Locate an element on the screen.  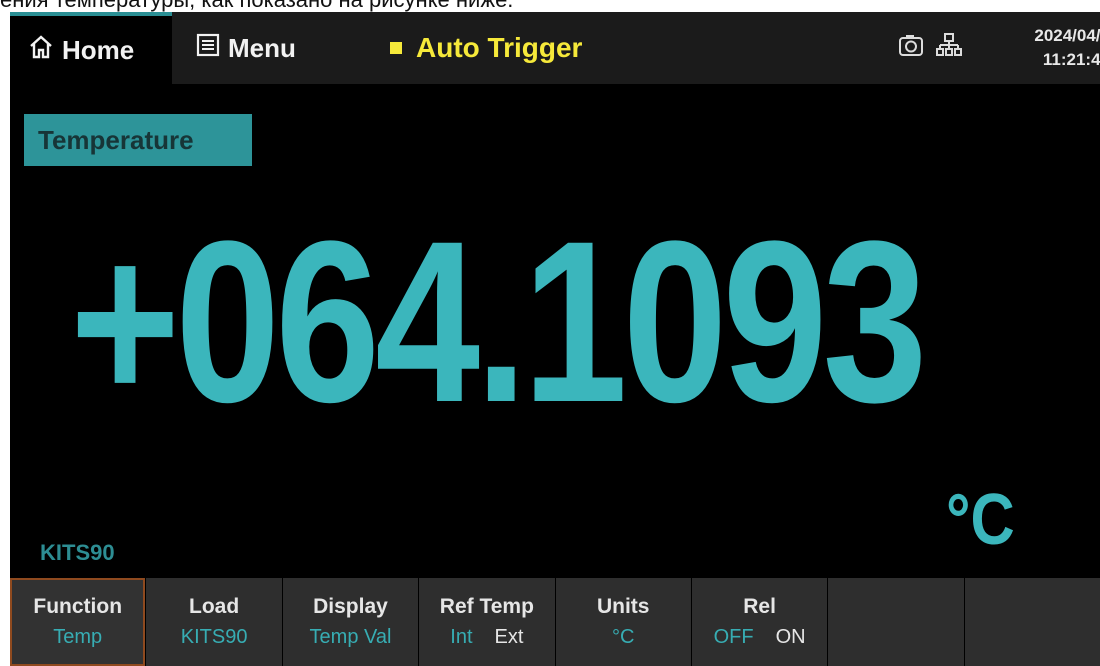
sensor-type: KITS90 is located at coordinates (77, 552).